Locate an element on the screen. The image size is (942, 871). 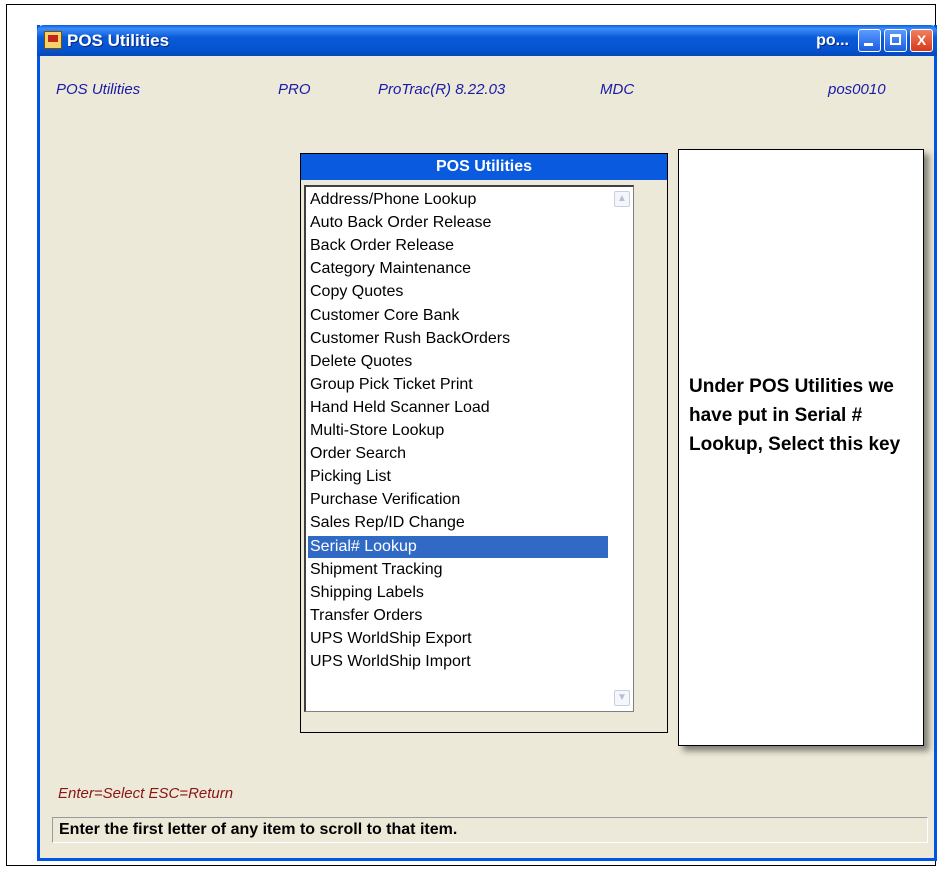
window-title: POS Utilities is located at coordinates (118, 40).